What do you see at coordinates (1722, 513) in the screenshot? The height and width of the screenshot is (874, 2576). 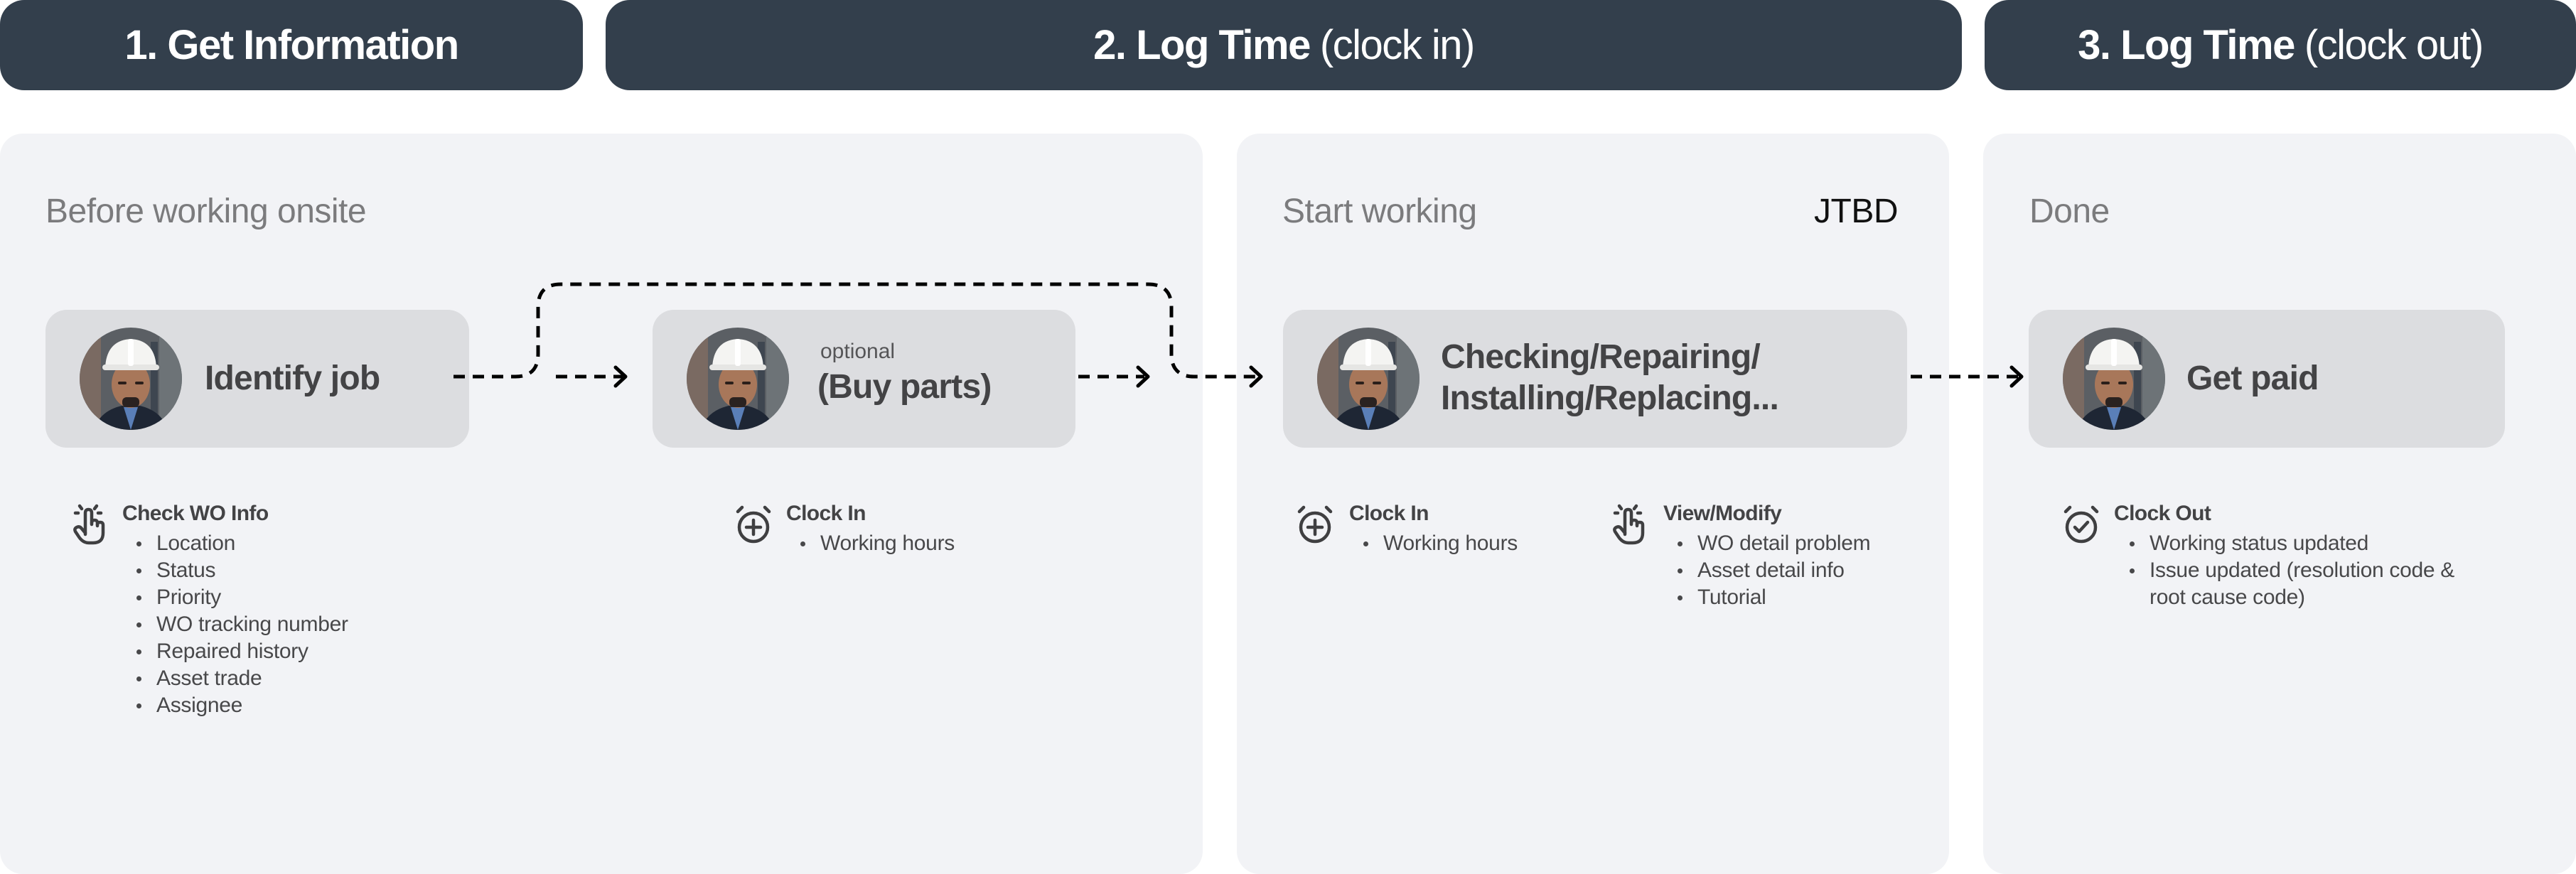 I see `action-title: View/Modify` at bounding box center [1722, 513].